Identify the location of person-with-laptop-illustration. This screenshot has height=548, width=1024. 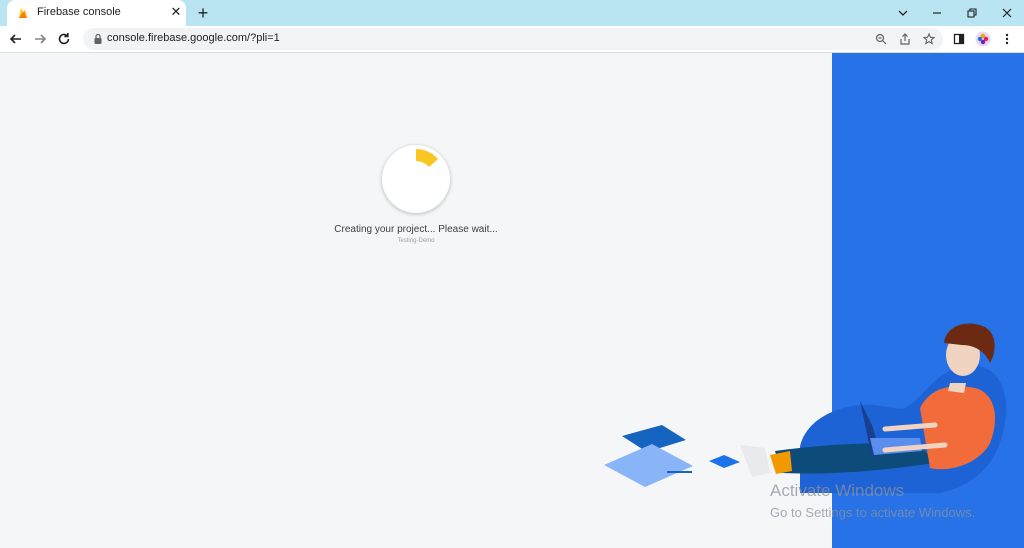
(873, 408).